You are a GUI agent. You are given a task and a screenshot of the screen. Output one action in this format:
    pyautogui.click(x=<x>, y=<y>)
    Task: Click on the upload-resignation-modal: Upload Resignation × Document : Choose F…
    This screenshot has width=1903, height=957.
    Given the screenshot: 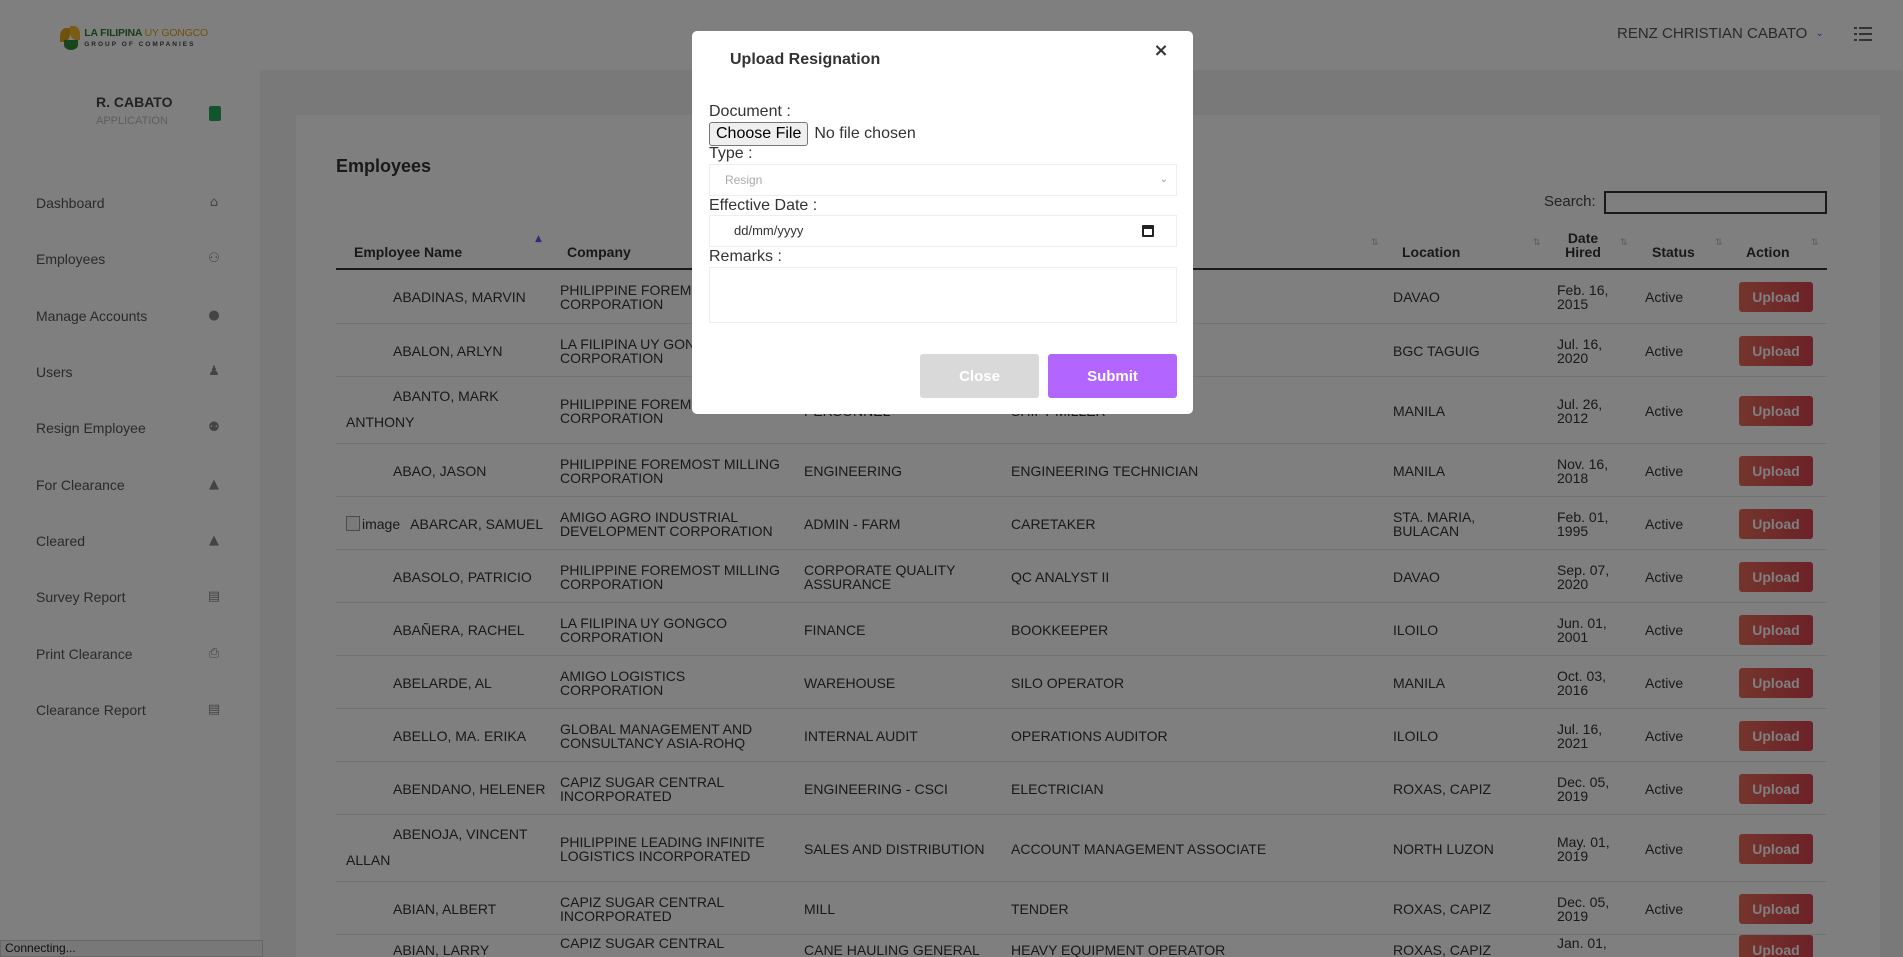 What is the action you would take?
    pyautogui.click(x=942, y=222)
    